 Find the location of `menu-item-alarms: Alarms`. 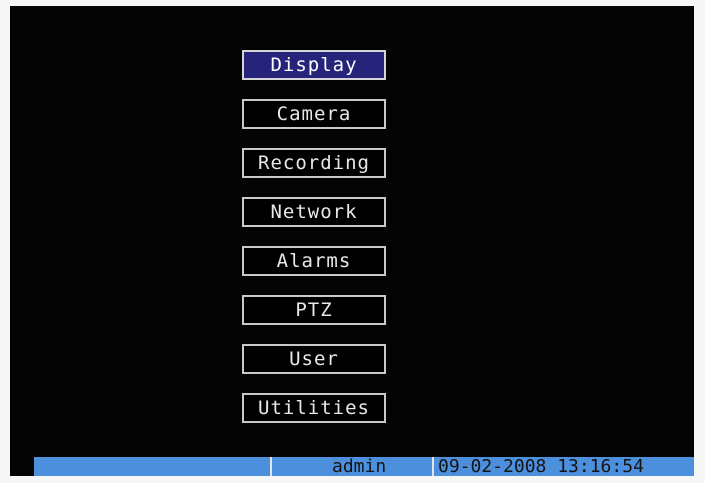

menu-item-alarms: Alarms is located at coordinates (314, 261).